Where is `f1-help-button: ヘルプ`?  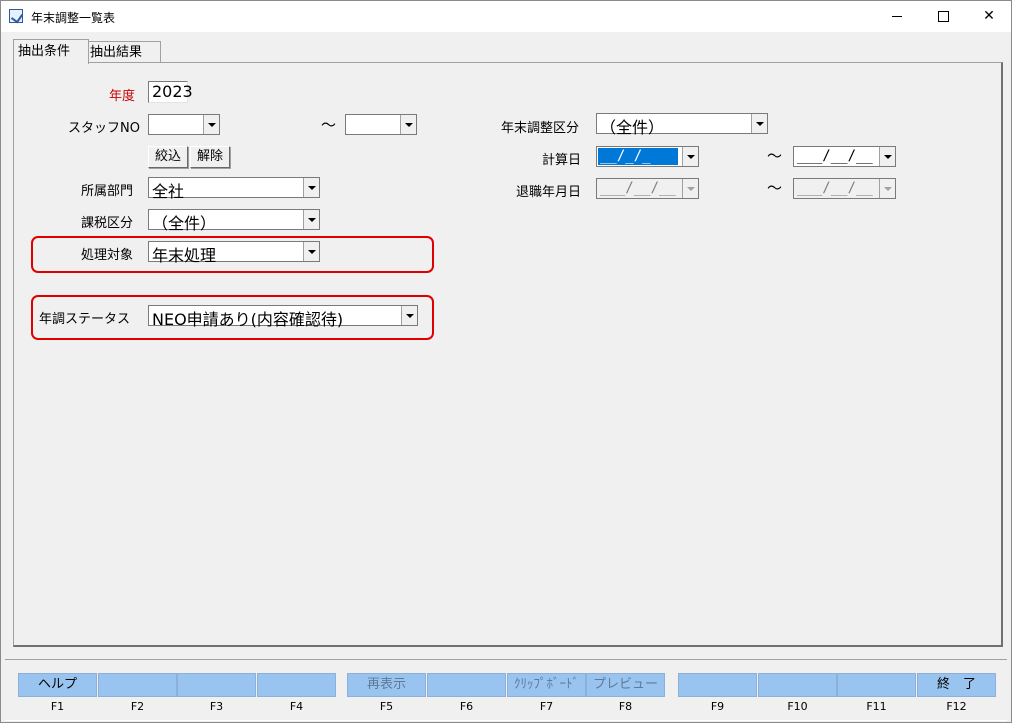
f1-help-button: ヘルプ is located at coordinates (57, 685).